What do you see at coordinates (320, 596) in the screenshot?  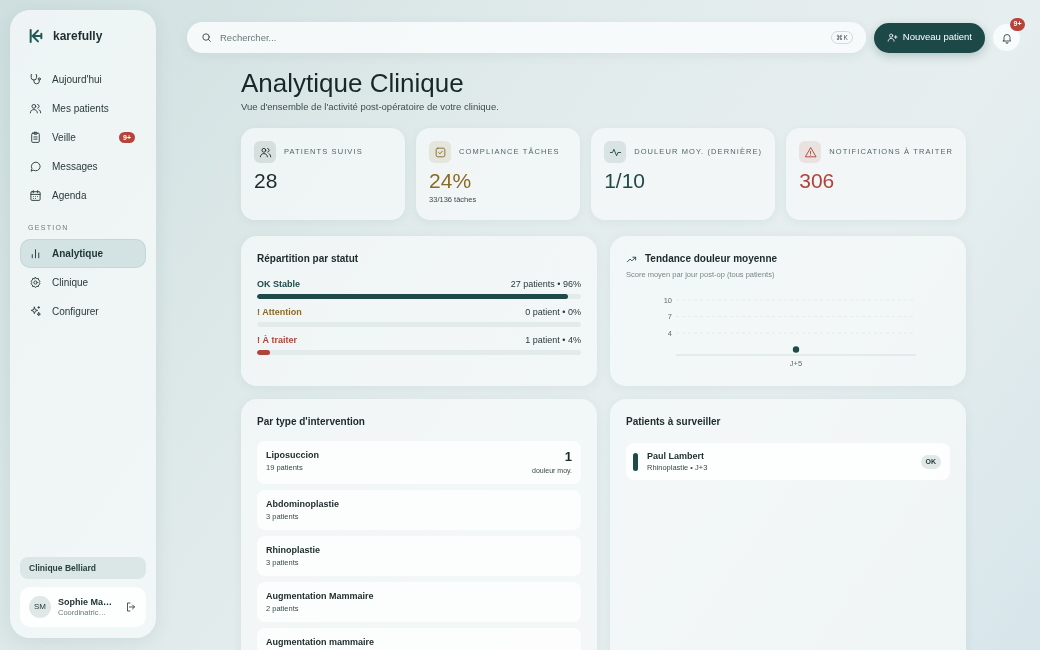 I see `intervention-name: Augmentation Mammaire` at bounding box center [320, 596].